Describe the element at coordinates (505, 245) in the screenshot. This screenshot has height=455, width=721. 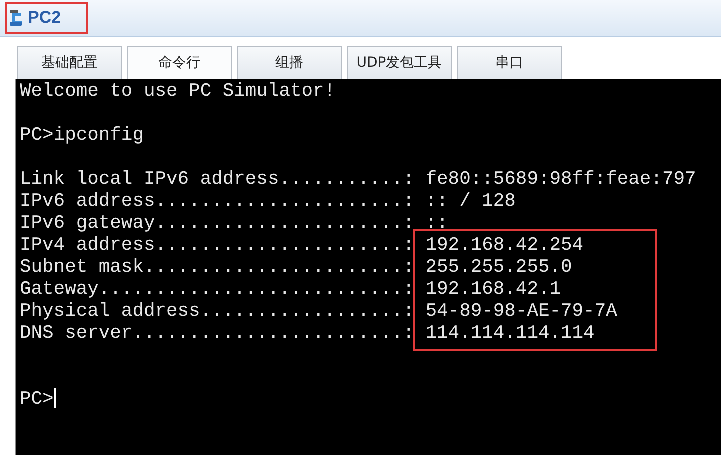
I see `field-value: 192.168.42.254` at that location.